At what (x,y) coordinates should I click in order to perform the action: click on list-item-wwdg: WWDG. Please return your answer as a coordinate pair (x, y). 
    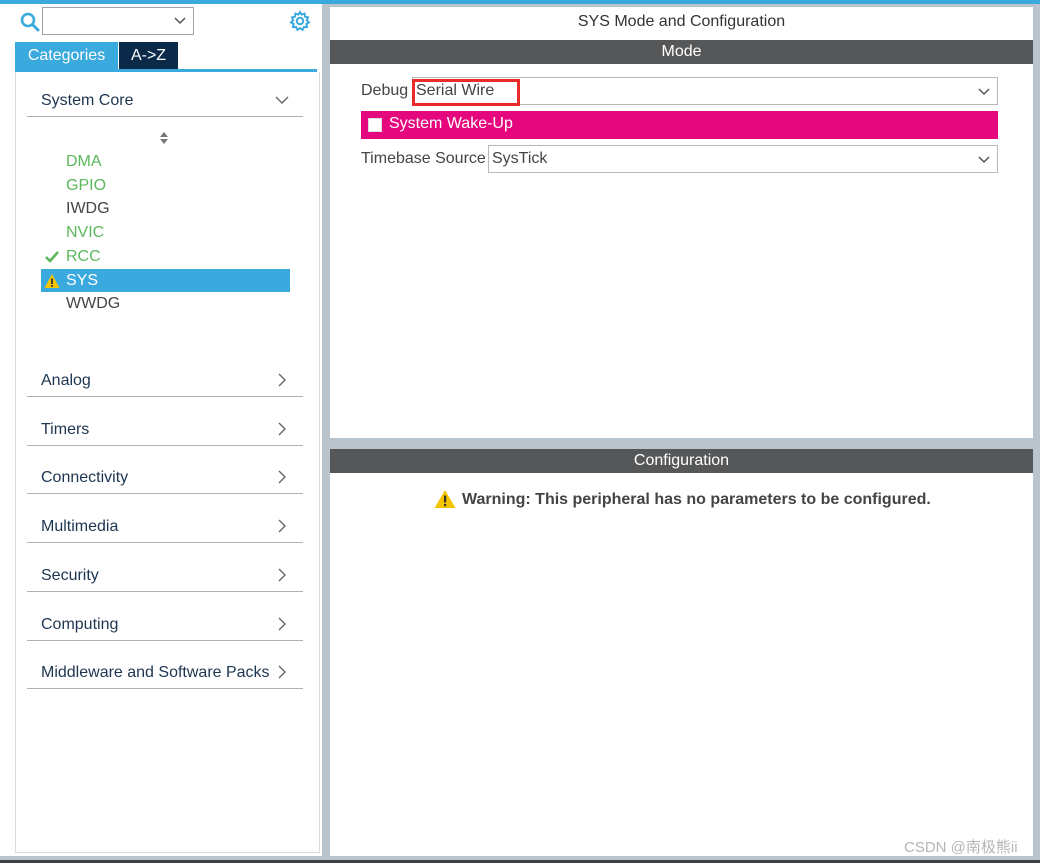
    Looking at the image, I should click on (165, 303).